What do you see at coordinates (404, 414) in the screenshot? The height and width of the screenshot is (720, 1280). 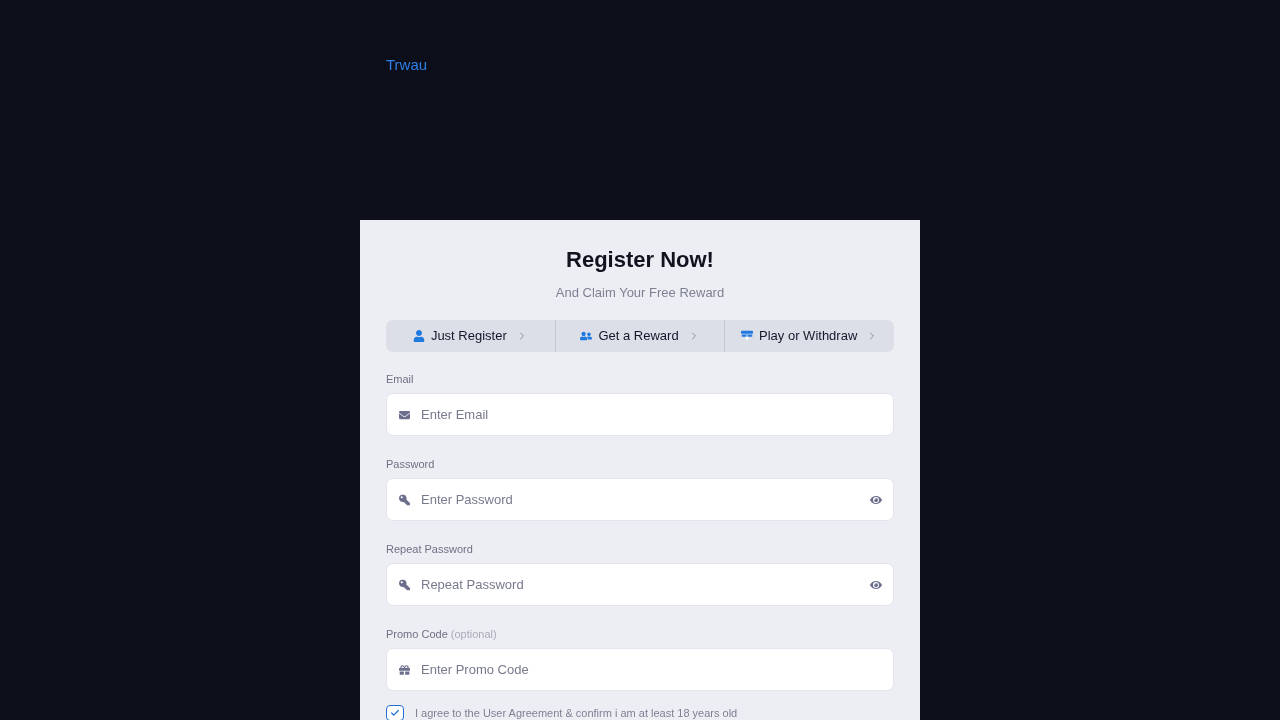 I see `envelope-icon` at bounding box center [404, 414].